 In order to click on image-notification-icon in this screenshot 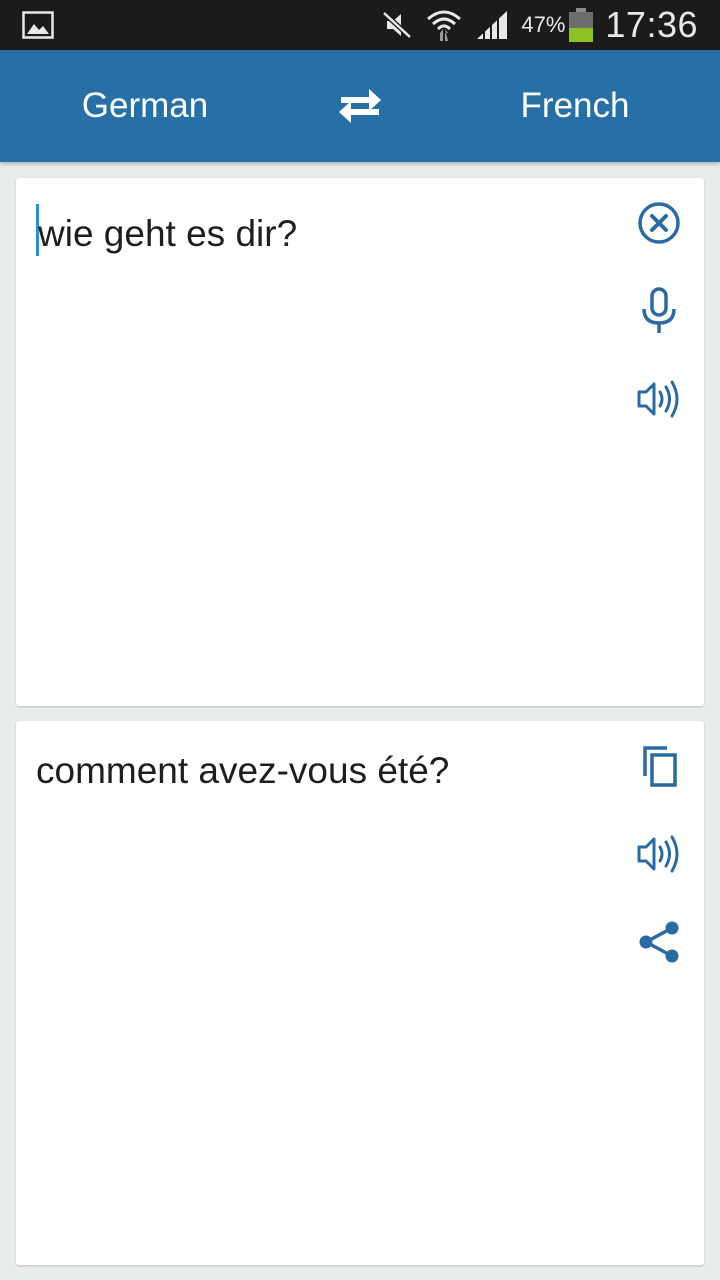, I will do `click(38, 25)`.